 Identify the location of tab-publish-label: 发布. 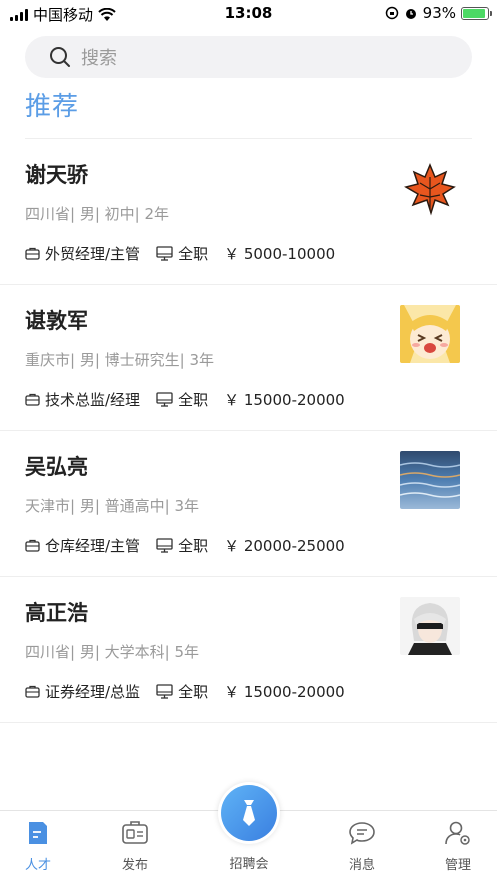
(134, 865).